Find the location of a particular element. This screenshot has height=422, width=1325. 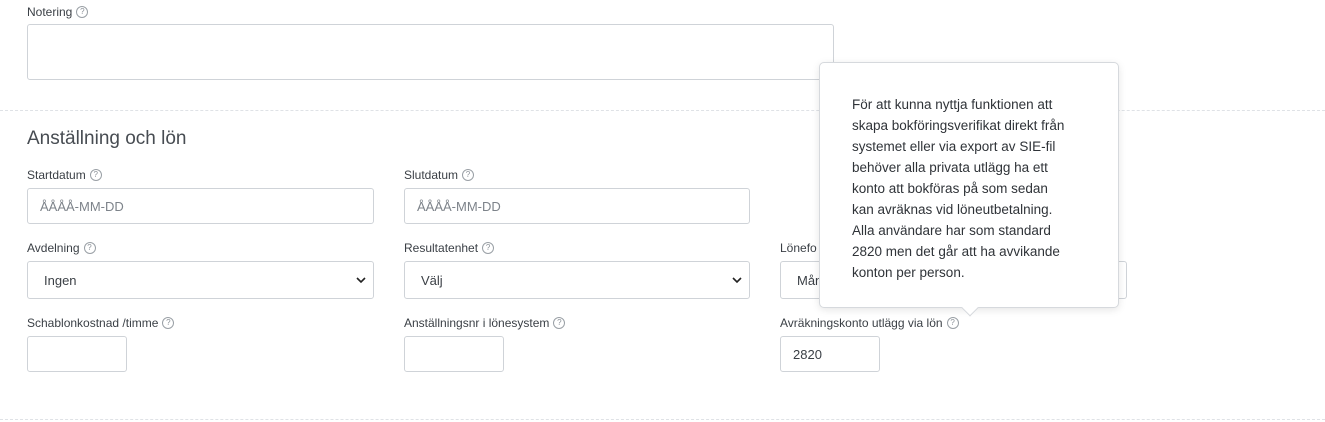

department-label: Avdelning ? is located at coordinates (61, 248).